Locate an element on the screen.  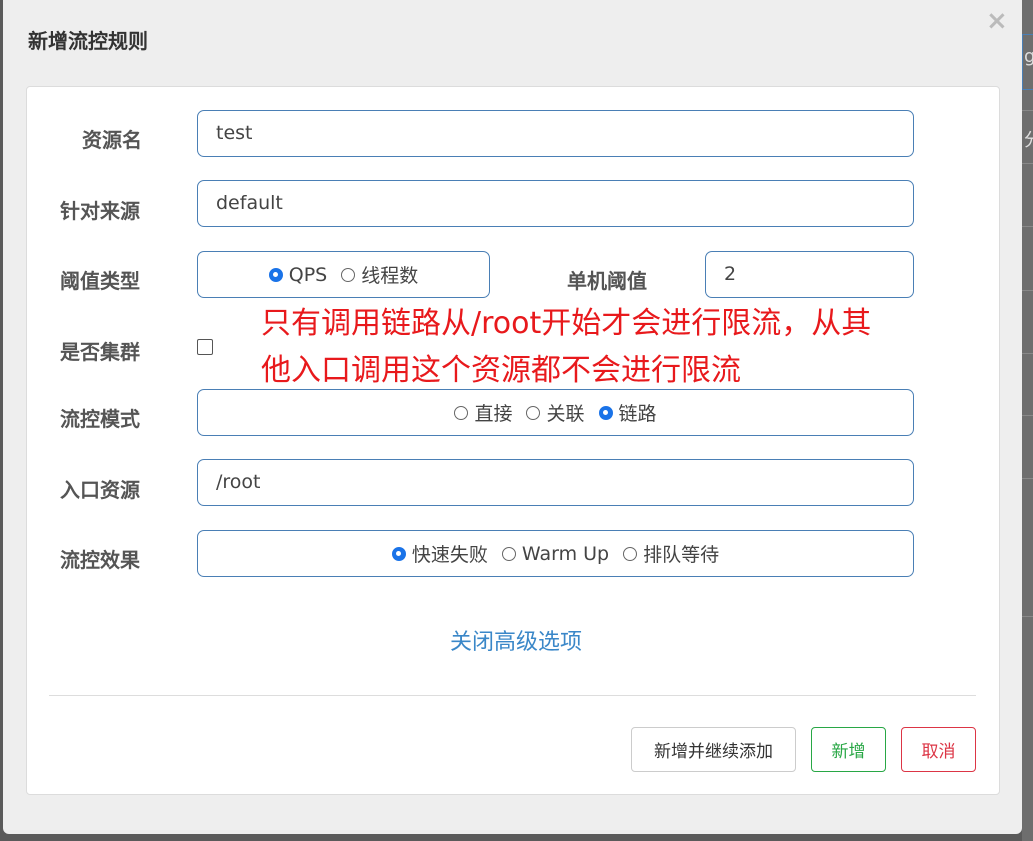
limit-app-input: default is located at coordinates (555, 203).